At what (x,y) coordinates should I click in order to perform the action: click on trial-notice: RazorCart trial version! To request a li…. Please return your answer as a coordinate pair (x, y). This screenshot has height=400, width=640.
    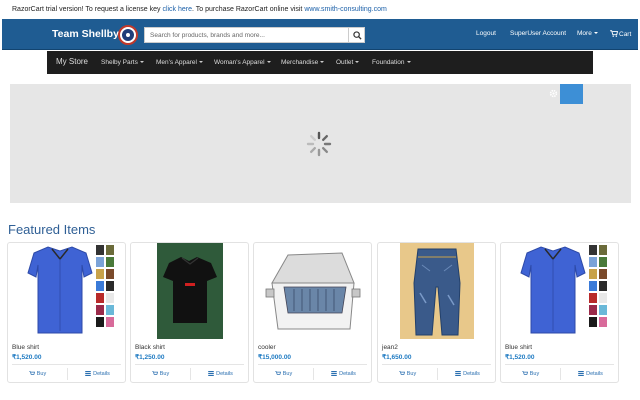
    Looking at the image, I should click on (199, 9).